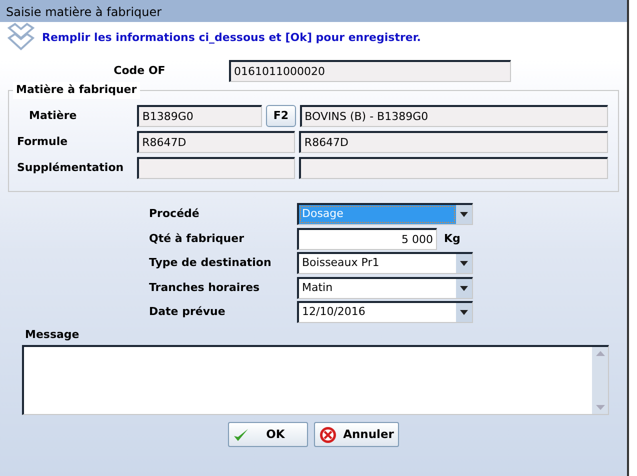 The width and height of the screenshot is (637, 476). Describe the element at coordinates (385, 312) in the screenshot. I see `dropdown: 12/10/2016` at that location.